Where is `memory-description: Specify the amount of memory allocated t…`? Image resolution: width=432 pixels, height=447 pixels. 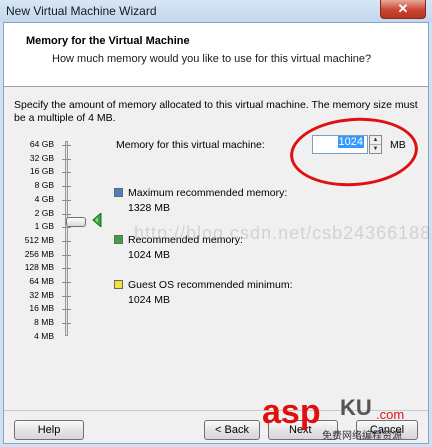 memory-description: Specify the amount of memory allocated t… is located at coordinates (216, 111).